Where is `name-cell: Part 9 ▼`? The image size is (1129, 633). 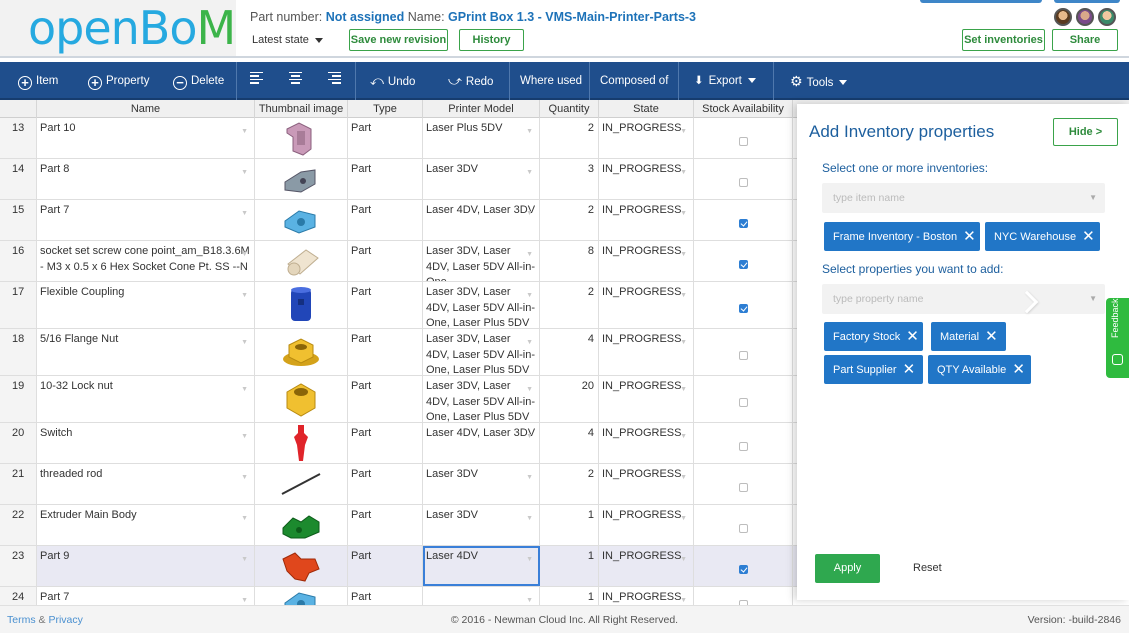
name-cell: Part 9 ▼ is located at coordinates (146, 566).